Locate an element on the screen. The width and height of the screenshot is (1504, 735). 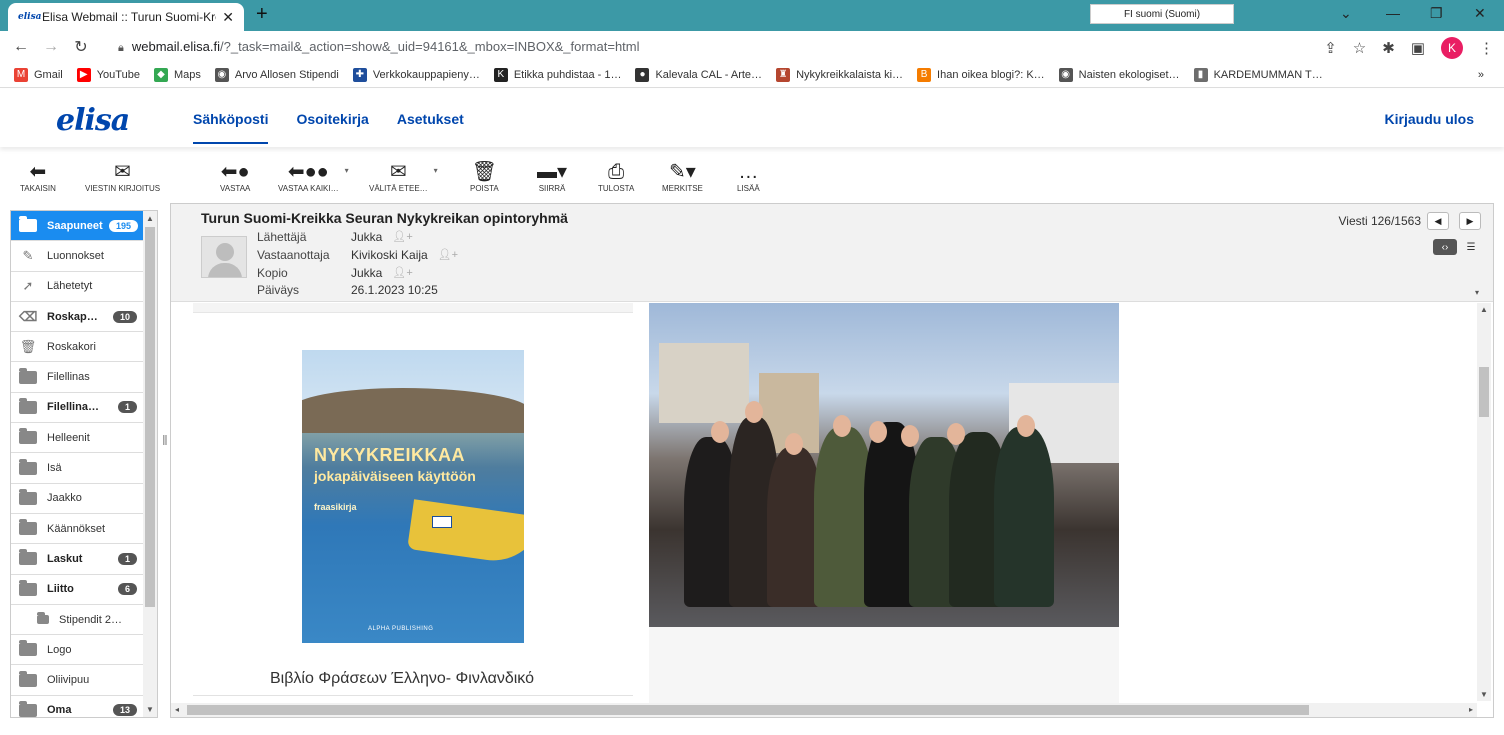
delete-button: 🗑︎ POISTA is located at coordinates (484, 176).